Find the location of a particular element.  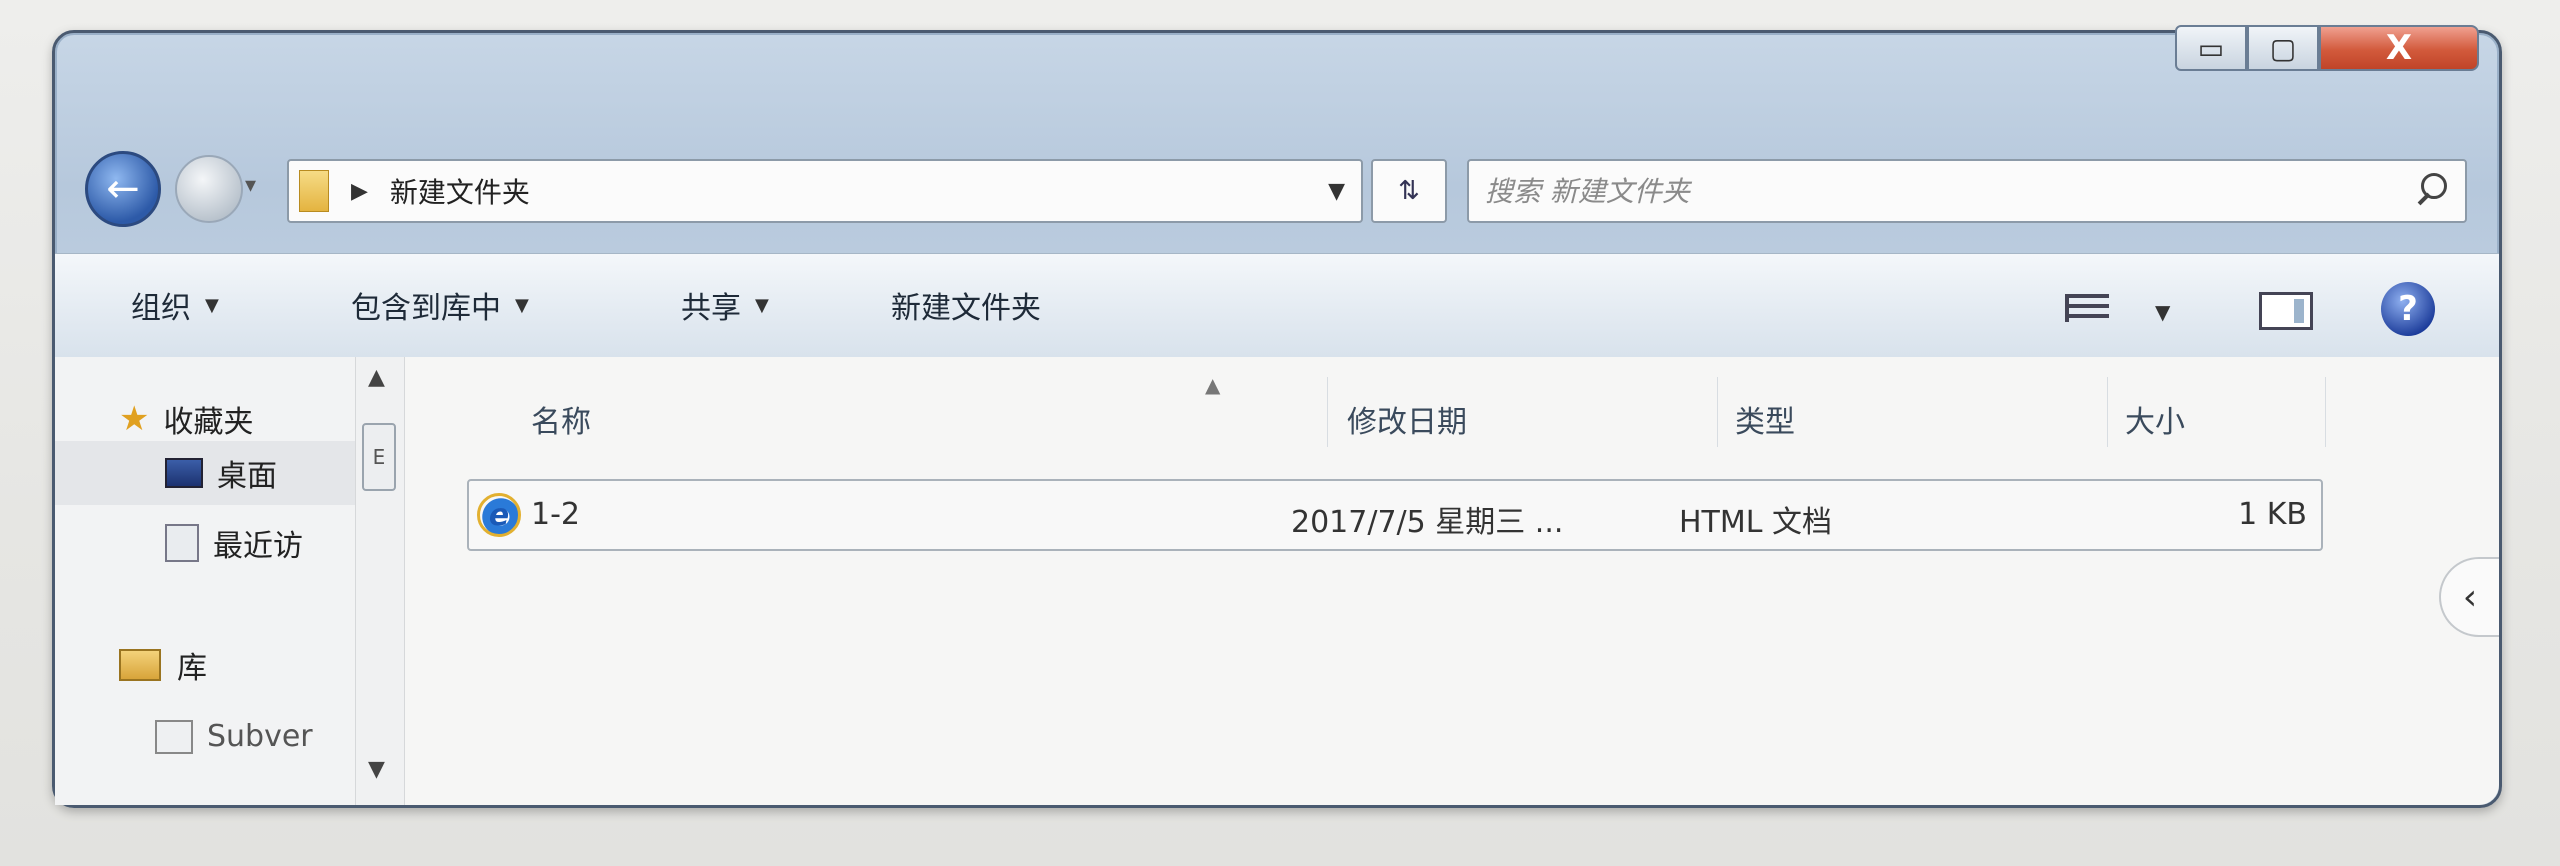

search-box is located at coordinates (1967, 191).